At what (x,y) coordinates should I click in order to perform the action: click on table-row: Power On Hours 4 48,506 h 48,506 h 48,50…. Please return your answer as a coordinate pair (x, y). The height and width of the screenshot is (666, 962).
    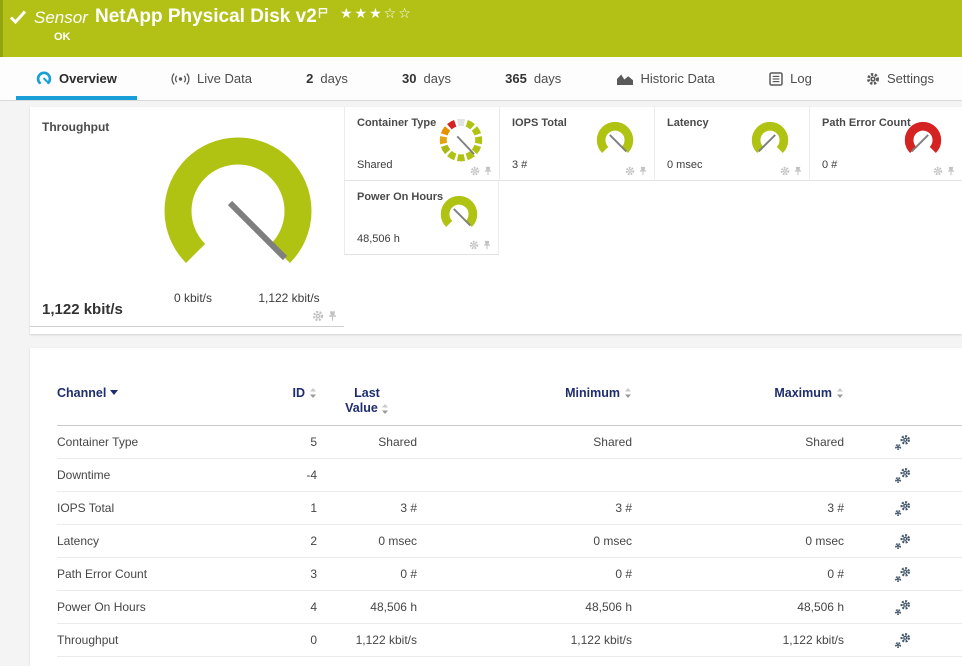
    Looking at the image, I should click on (509, 607).